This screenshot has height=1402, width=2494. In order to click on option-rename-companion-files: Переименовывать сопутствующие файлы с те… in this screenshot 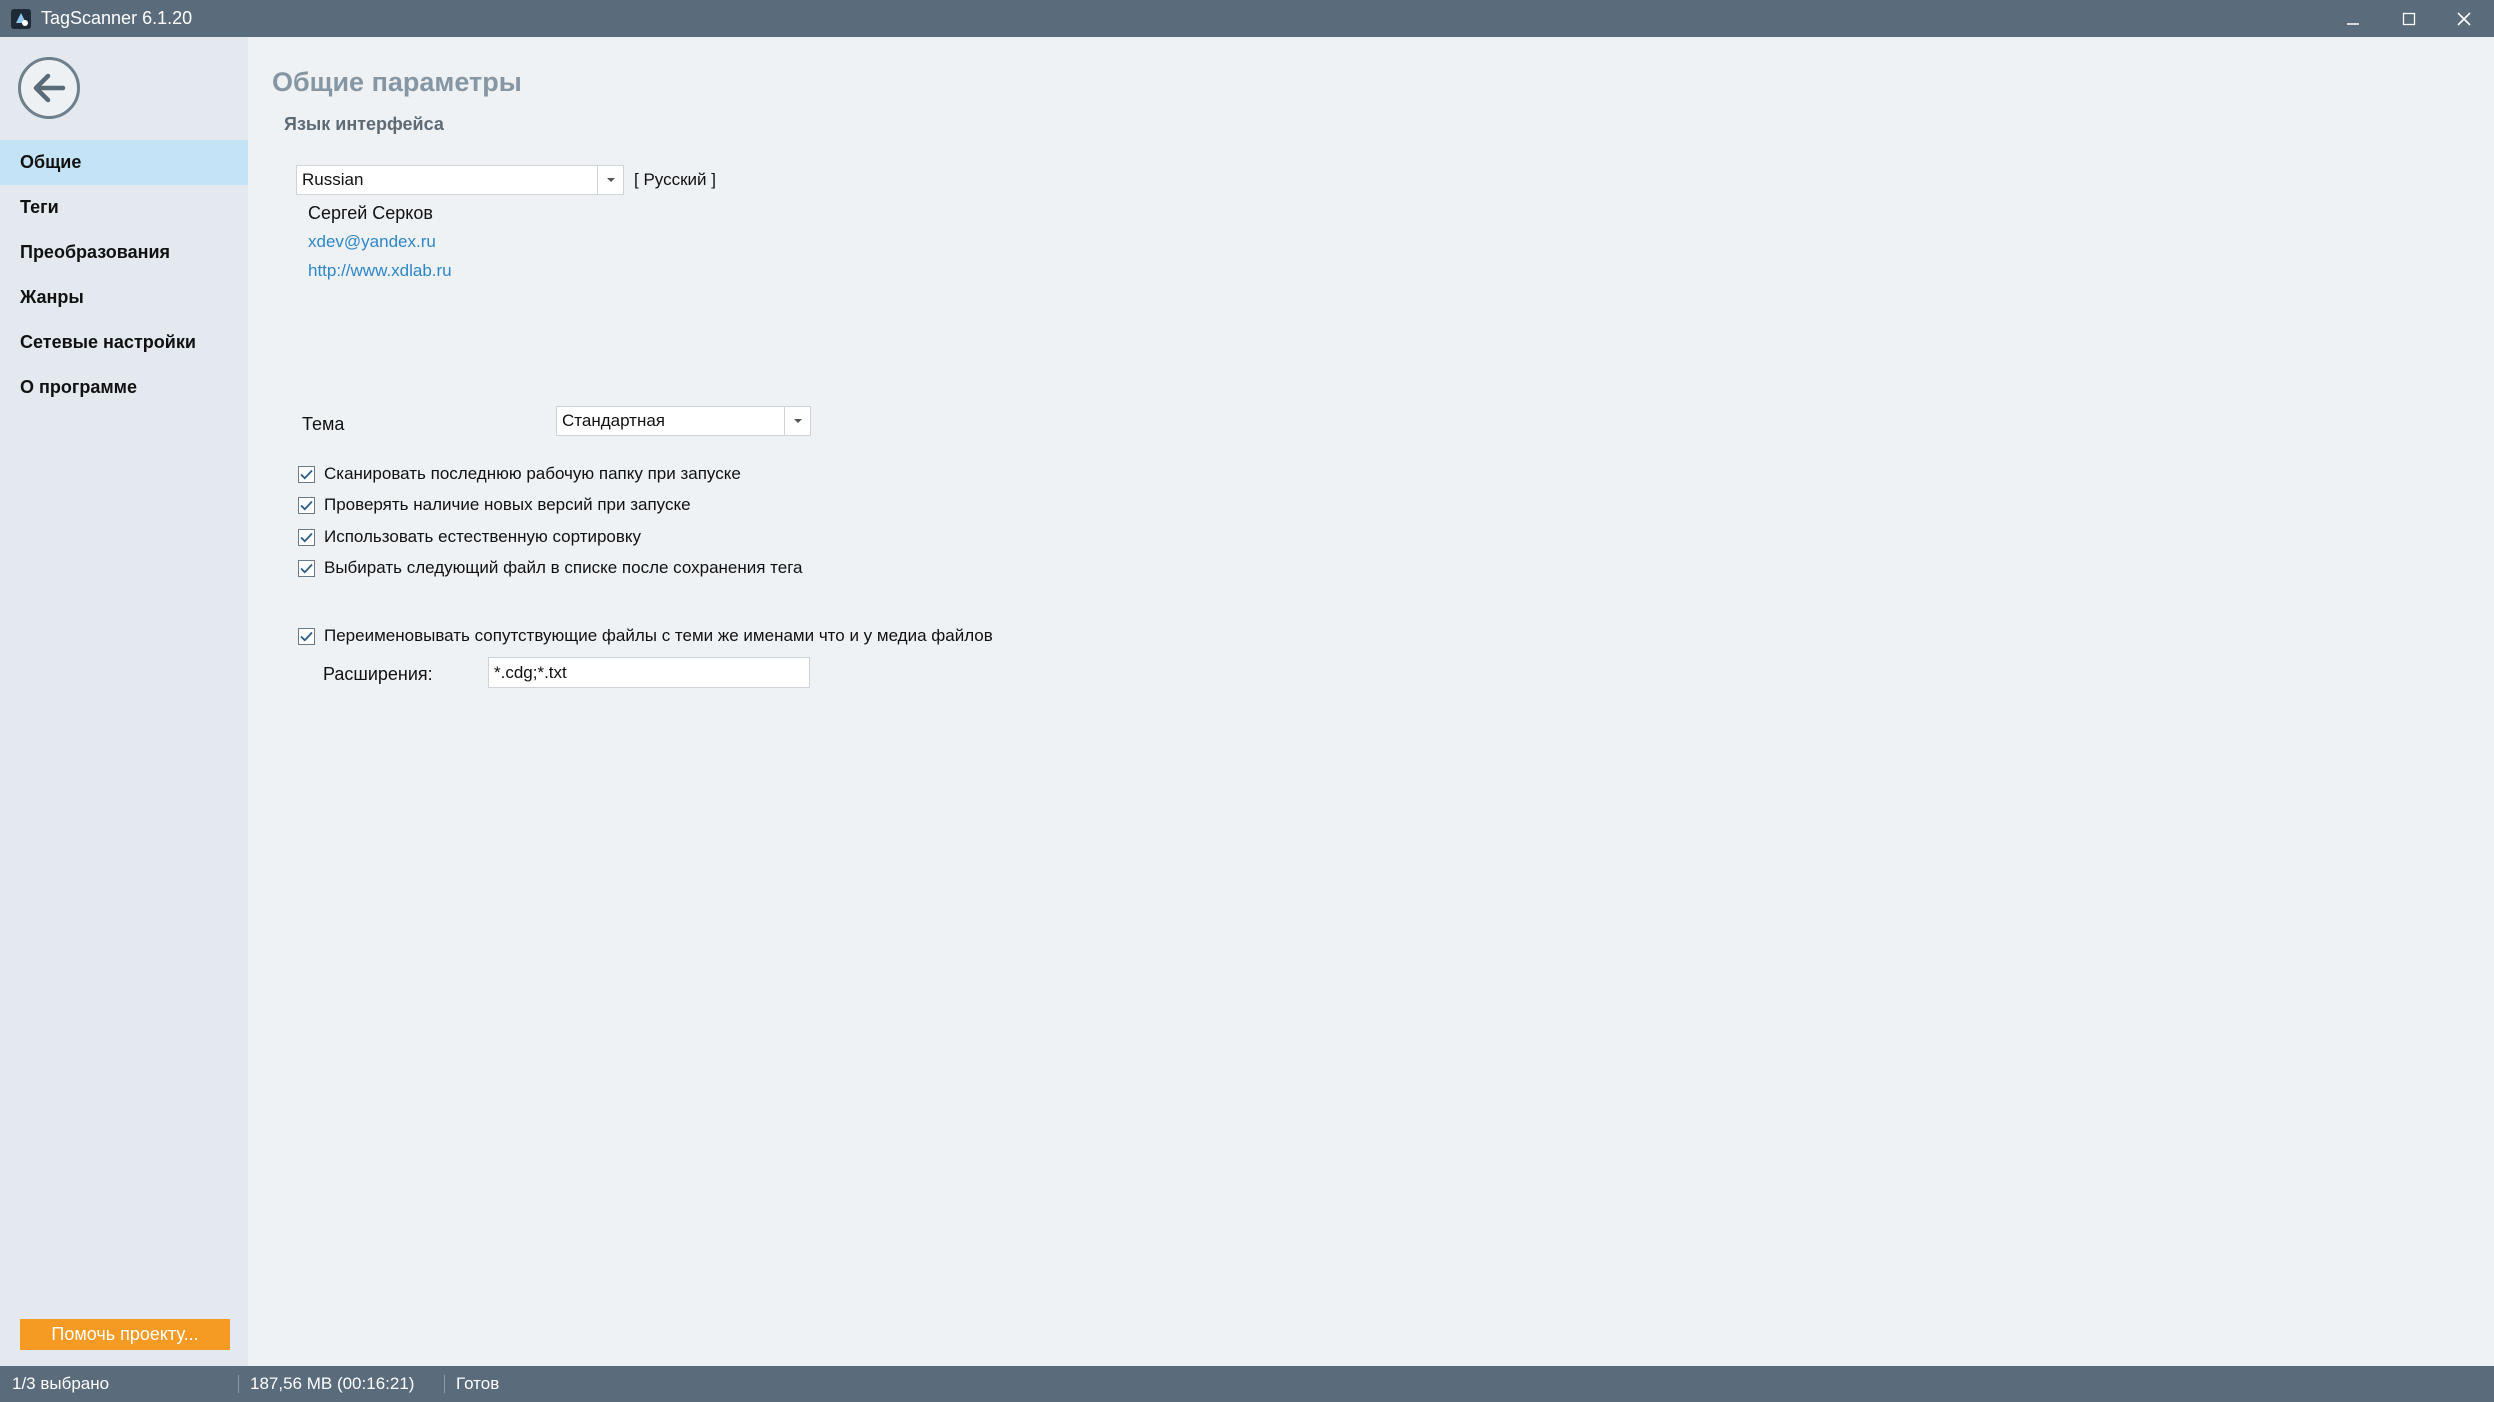, I will do `click(645, 636)`.